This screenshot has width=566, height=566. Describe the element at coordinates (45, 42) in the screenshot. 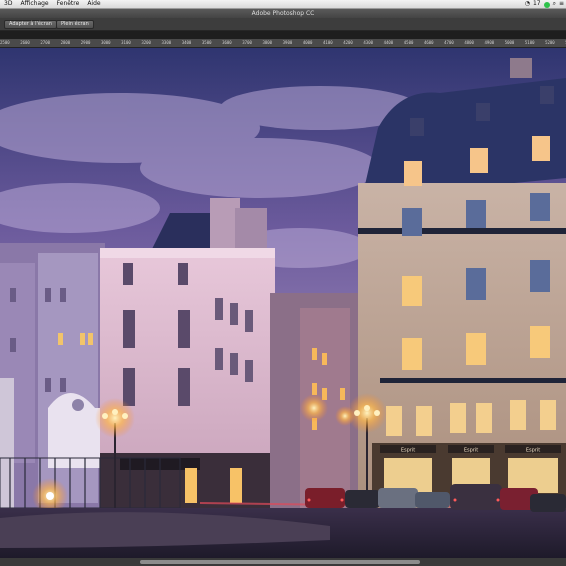

I see `ruler-tick: 2700` at that location.